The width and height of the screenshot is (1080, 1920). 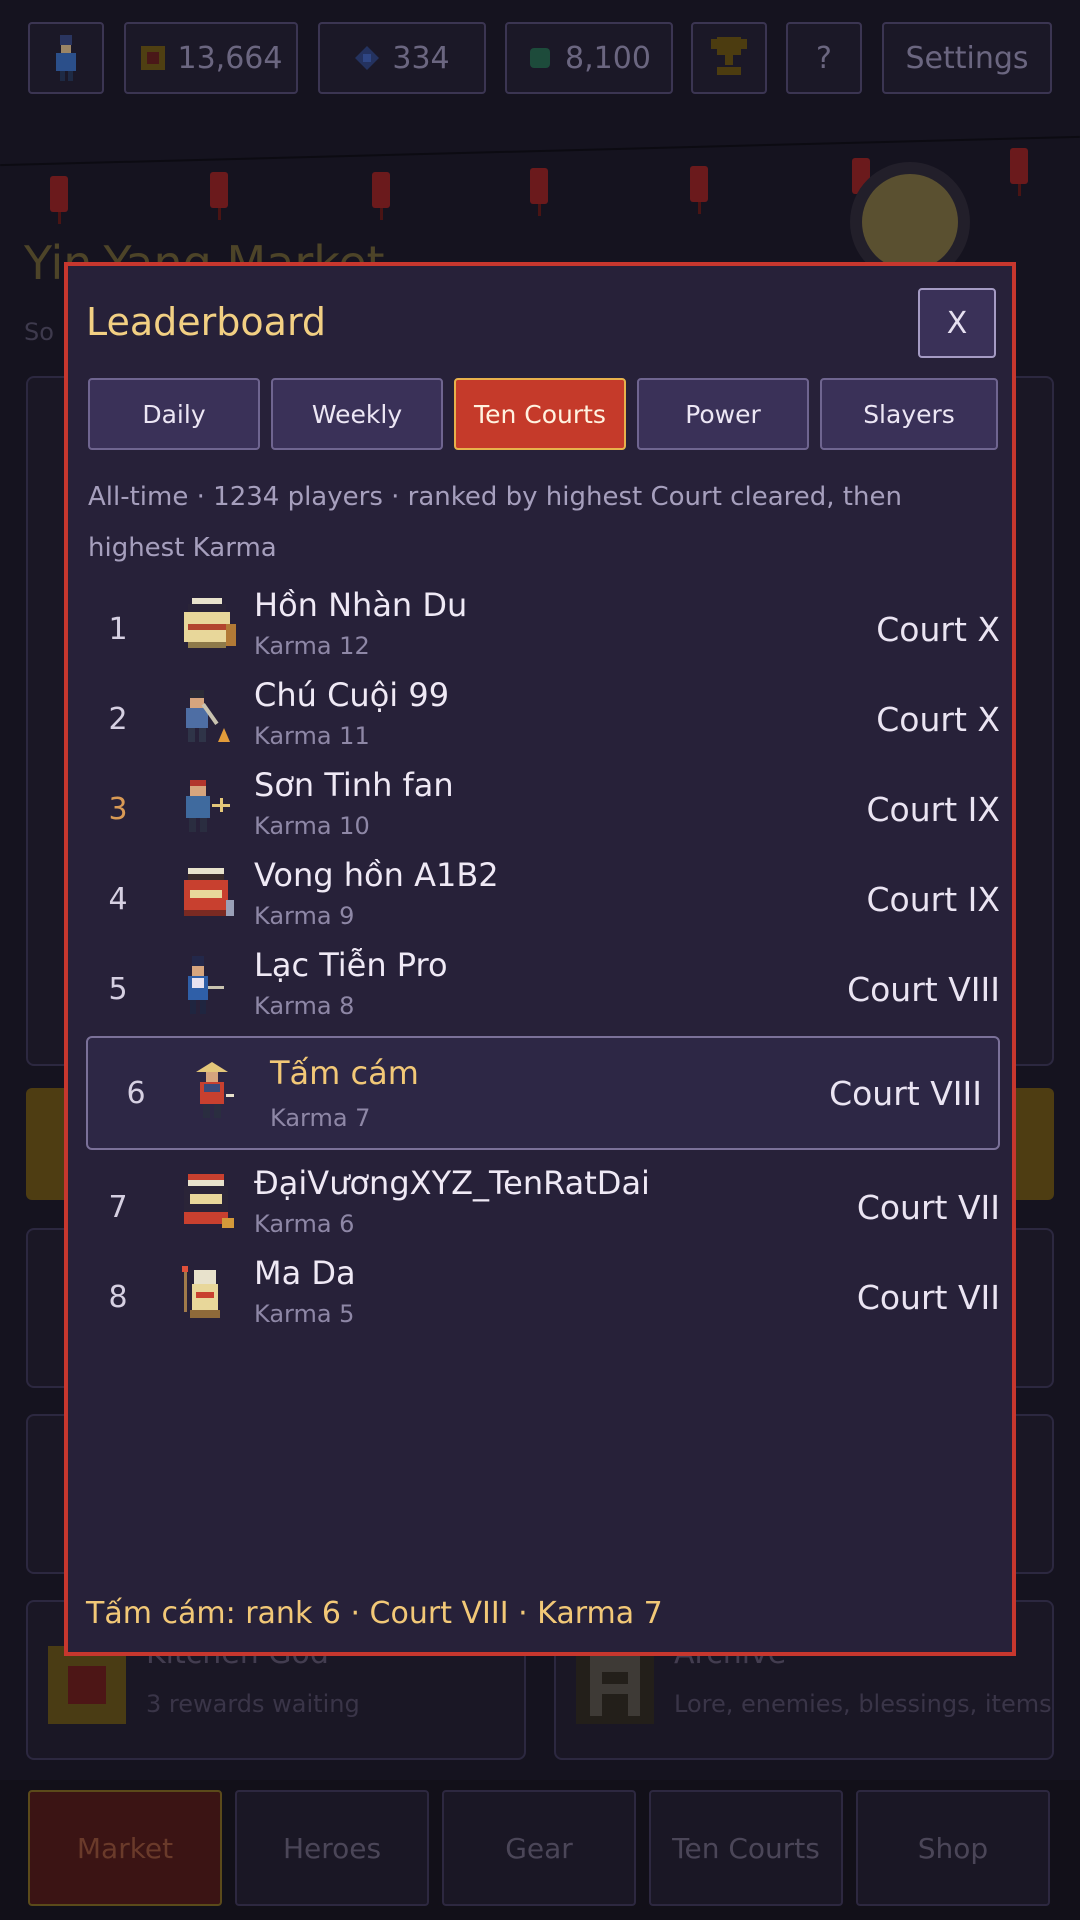 I want to click on help-button: ?, so click(x=824, y=58).